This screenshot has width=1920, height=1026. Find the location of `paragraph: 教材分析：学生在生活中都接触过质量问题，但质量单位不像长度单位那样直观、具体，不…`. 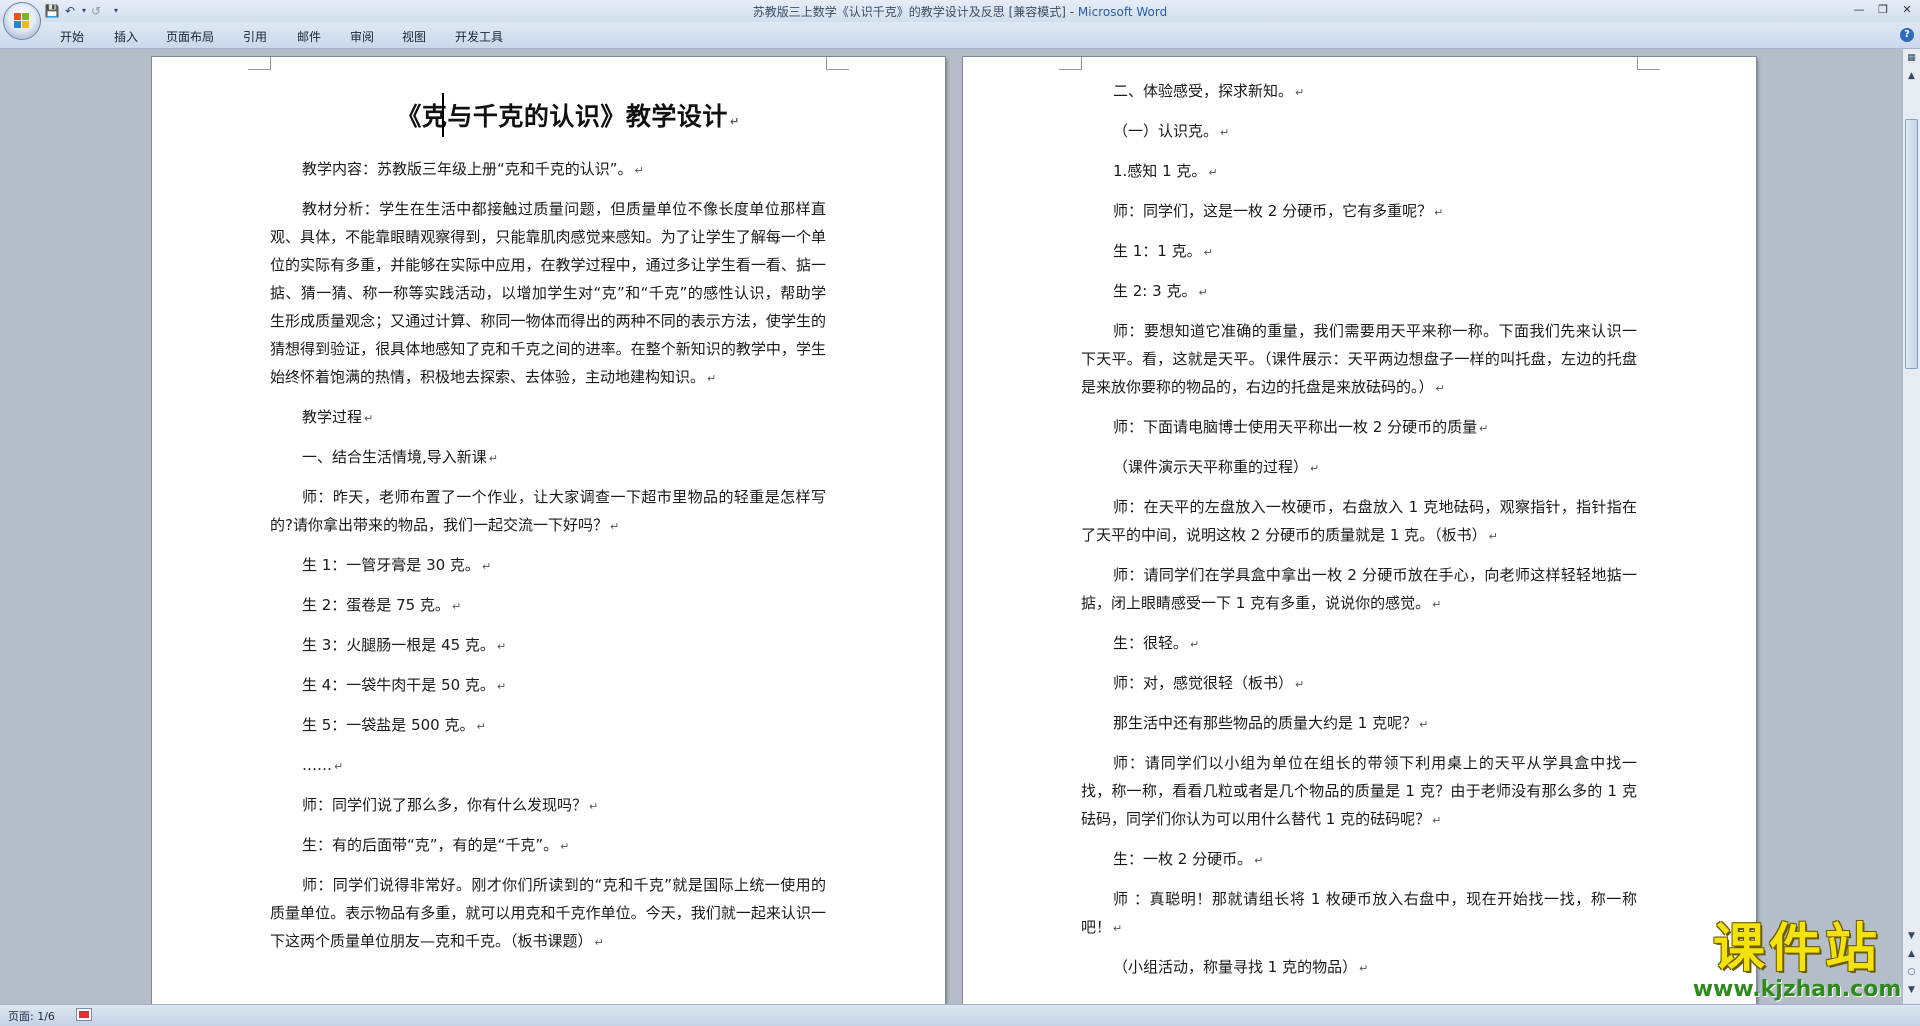

paragraph: 教材分析：学生在生活中都接触过质量问题，但质量单位不像长度单位那样直观、具体，不… is located at coordinates (548, 293).